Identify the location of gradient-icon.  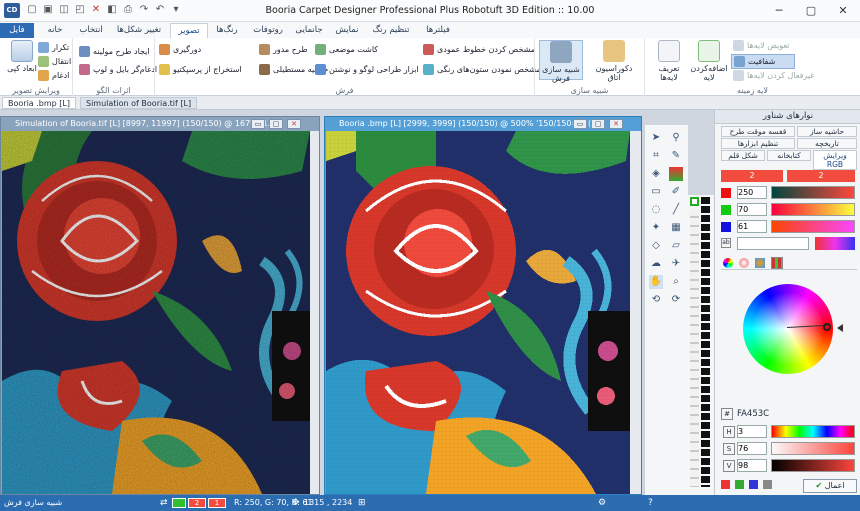
(676, 174).